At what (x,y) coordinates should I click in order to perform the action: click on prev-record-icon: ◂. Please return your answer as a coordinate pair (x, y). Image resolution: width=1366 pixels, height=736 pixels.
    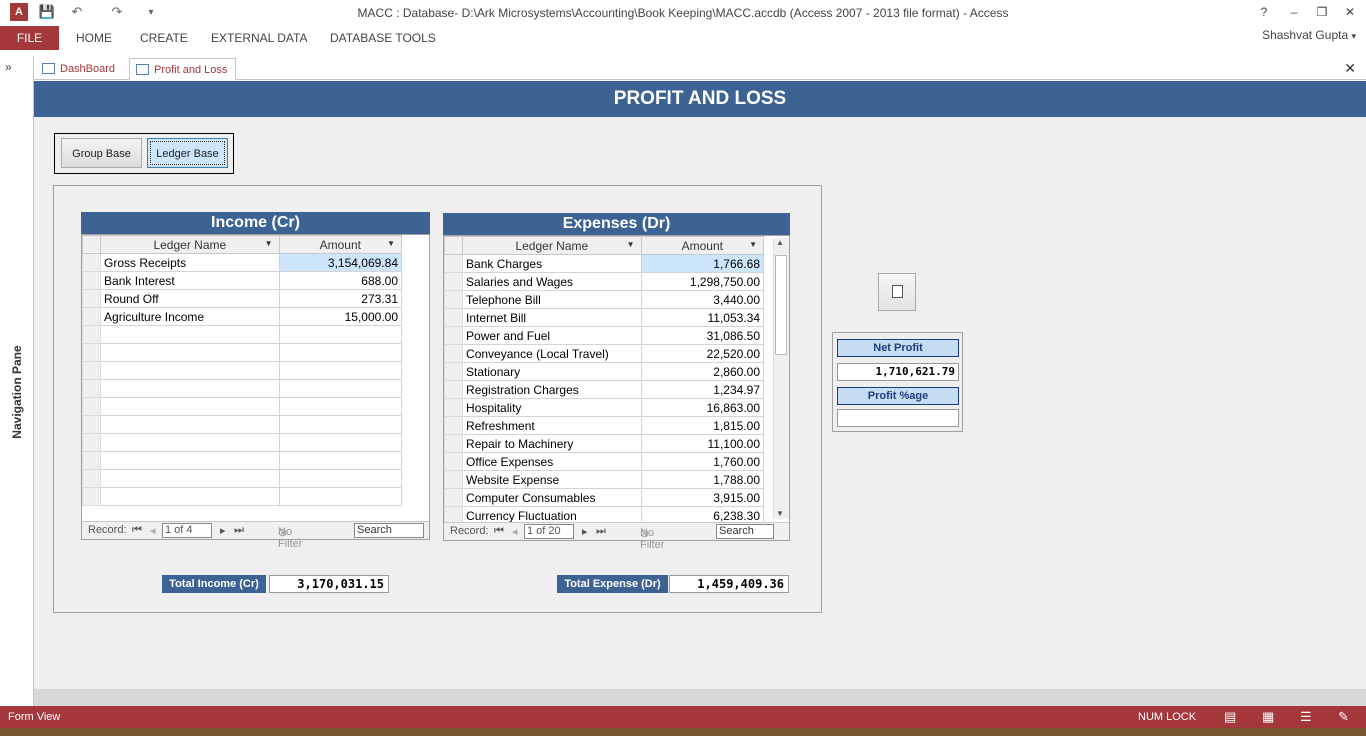
    Looking at the image, I should click on (515, 531).